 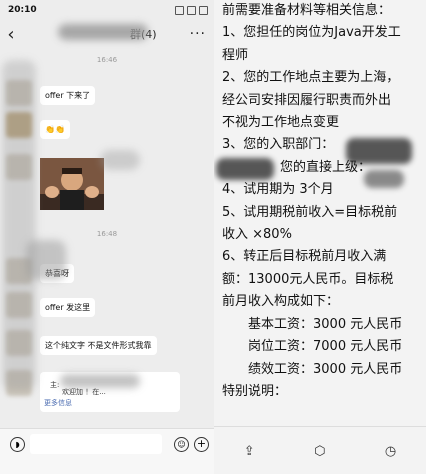 I want to click on wifi-icon, so click(x=191, y=10).